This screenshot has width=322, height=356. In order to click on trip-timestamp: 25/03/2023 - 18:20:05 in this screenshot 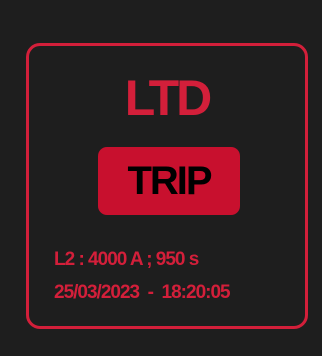, I will do `click(142, 292)`.